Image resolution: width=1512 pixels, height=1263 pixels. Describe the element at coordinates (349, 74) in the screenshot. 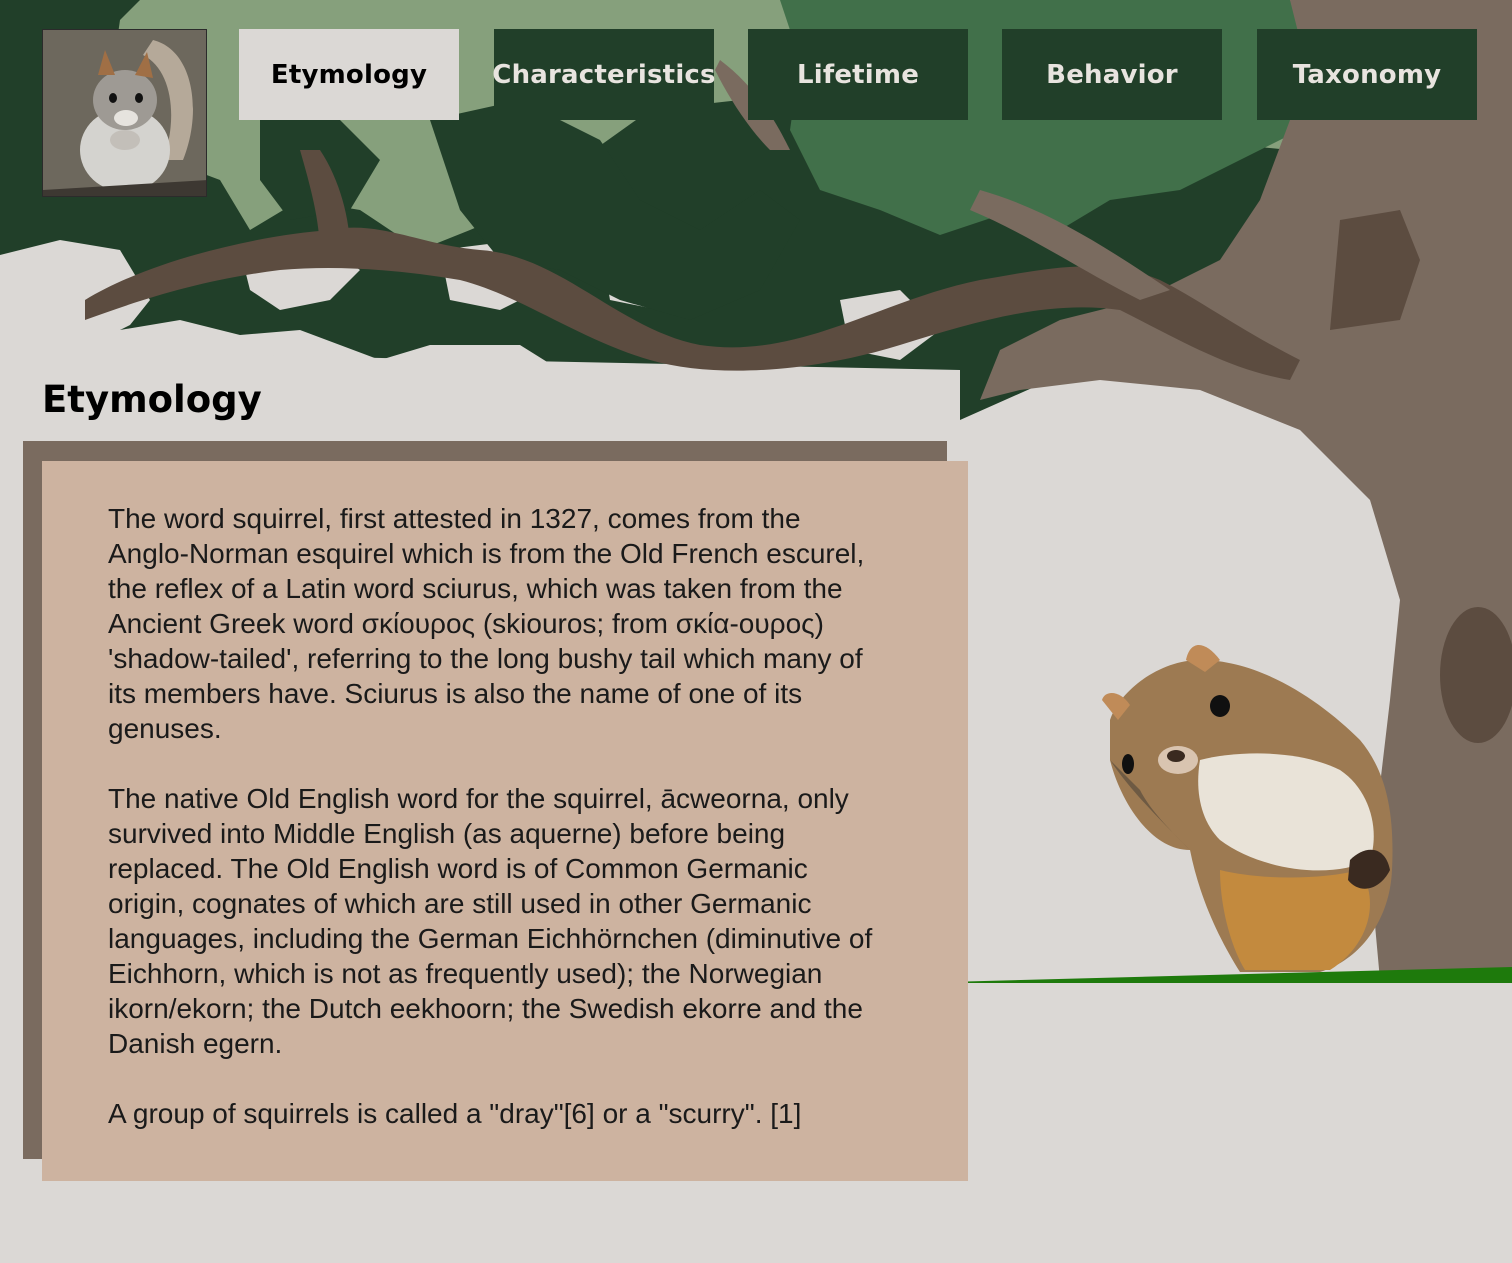

I see `tab-etymology: Etymology` at that location.